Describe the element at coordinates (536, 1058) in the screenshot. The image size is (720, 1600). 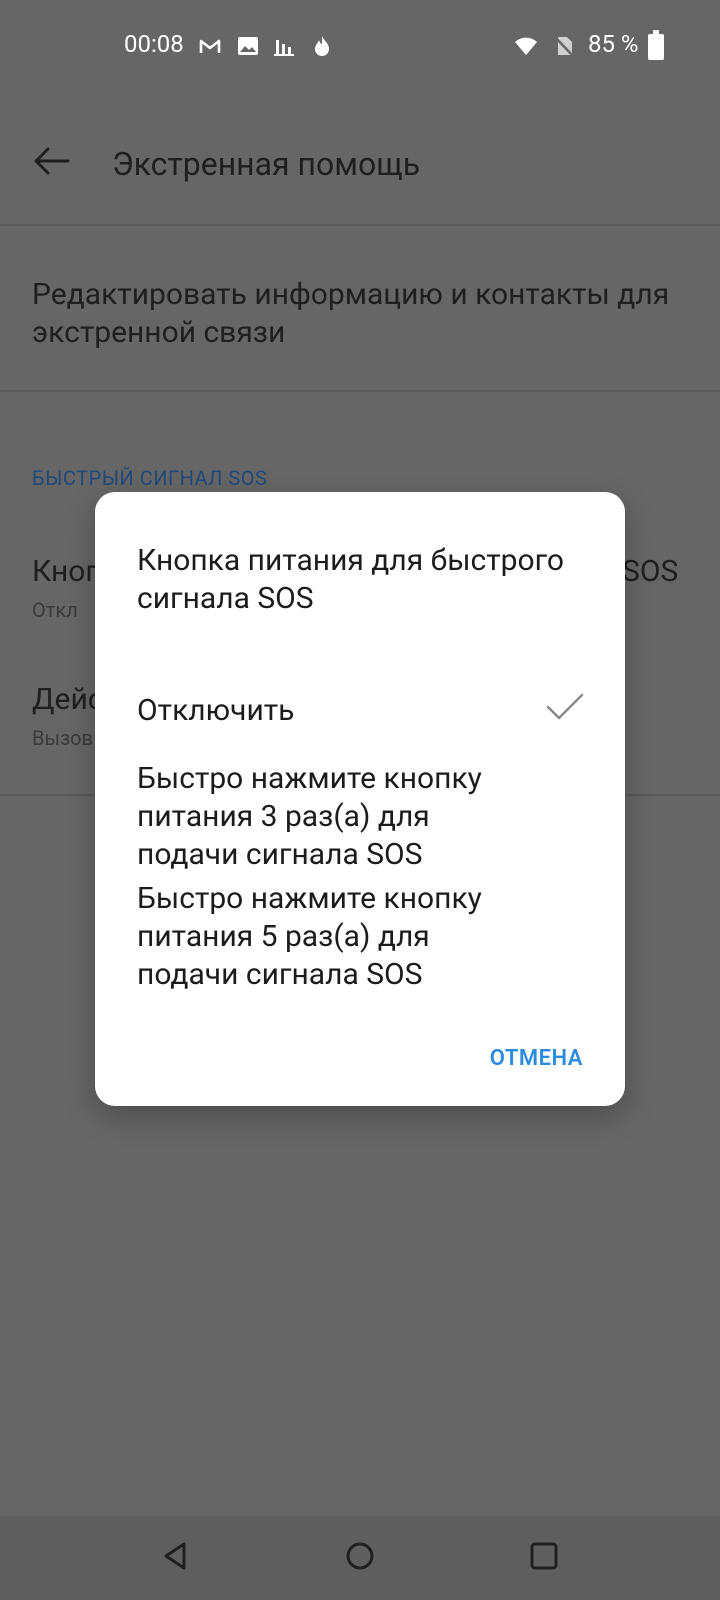
I see `cancel-button: ОТМЕНА` at that location.